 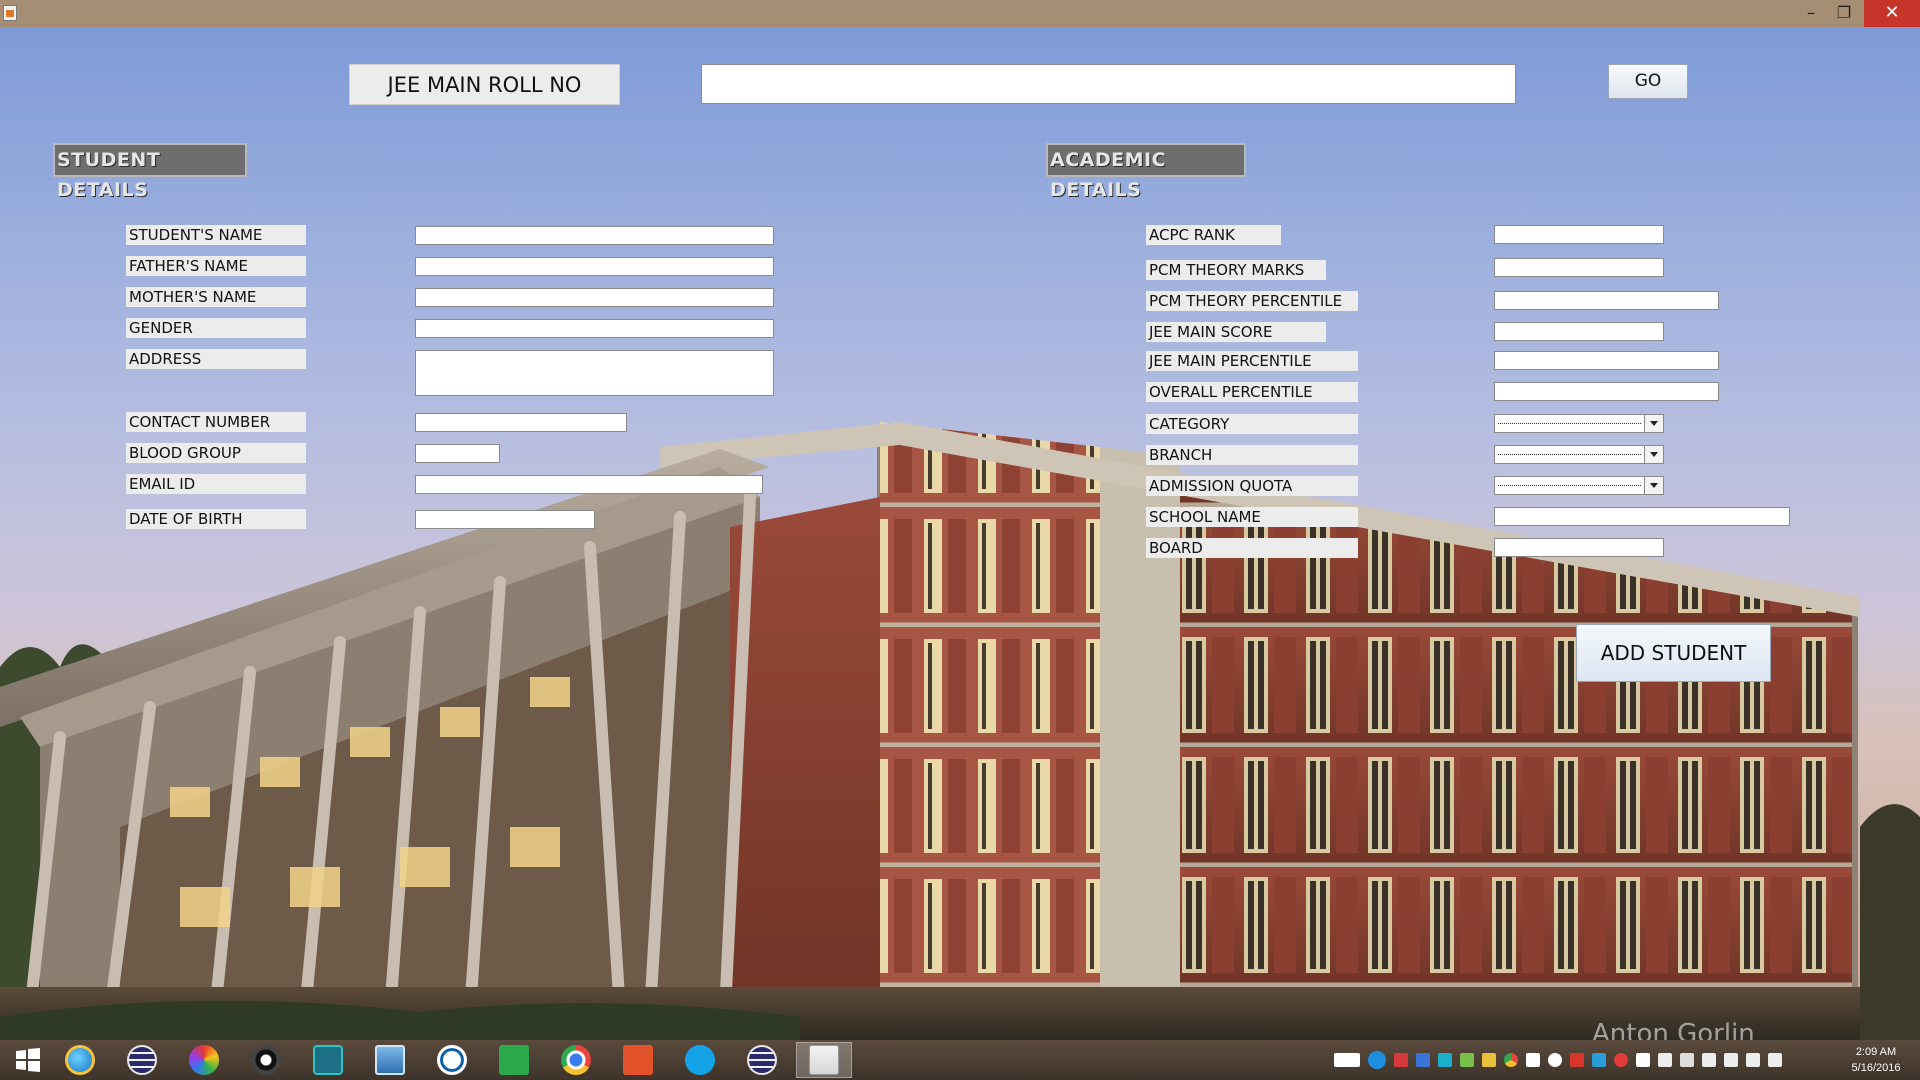 I want to click on eclipse-icon, so click(x=762, y=1060).